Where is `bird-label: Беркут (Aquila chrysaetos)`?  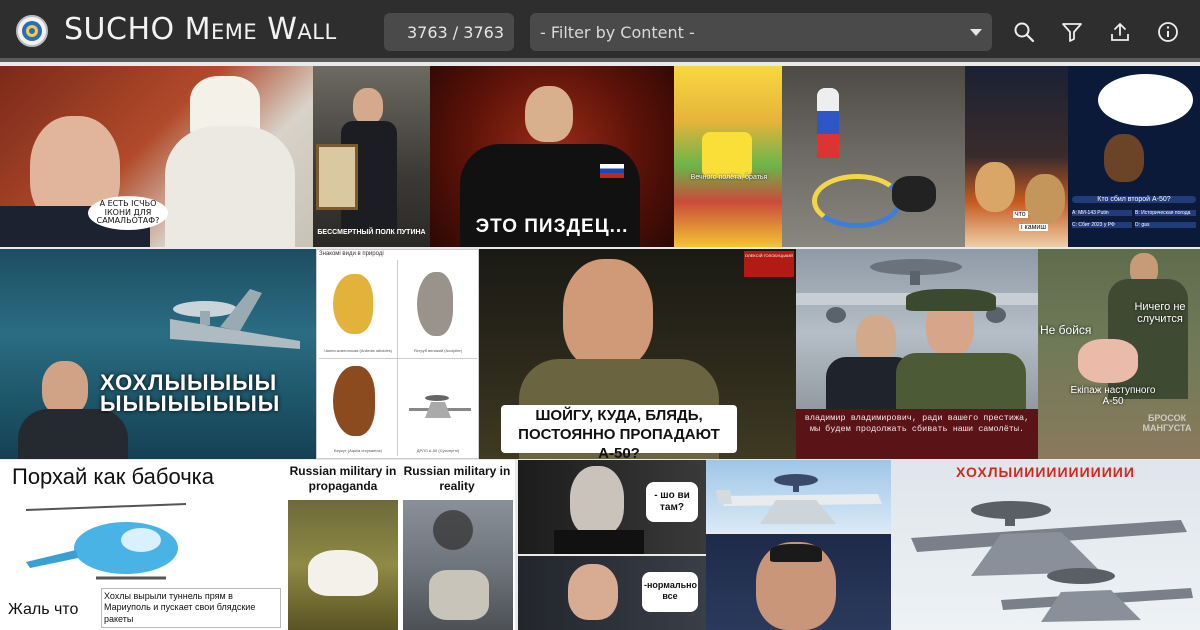 bird-label: Беркут (Aquila chrysaetos) is located at coordinates (358, 450).